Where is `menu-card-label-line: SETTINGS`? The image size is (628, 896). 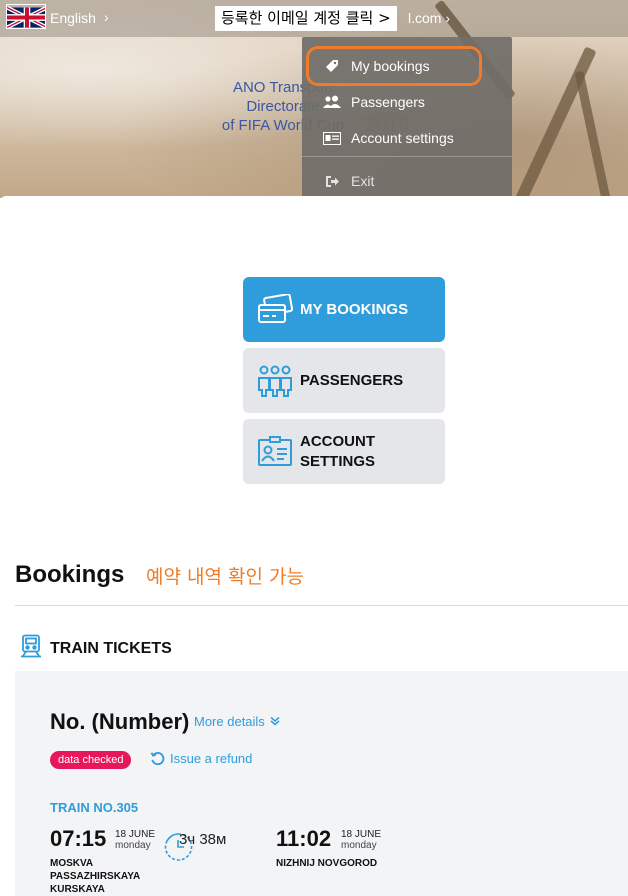 menu-card-label-line: SETTINGS is located at coordinates (338, 461).